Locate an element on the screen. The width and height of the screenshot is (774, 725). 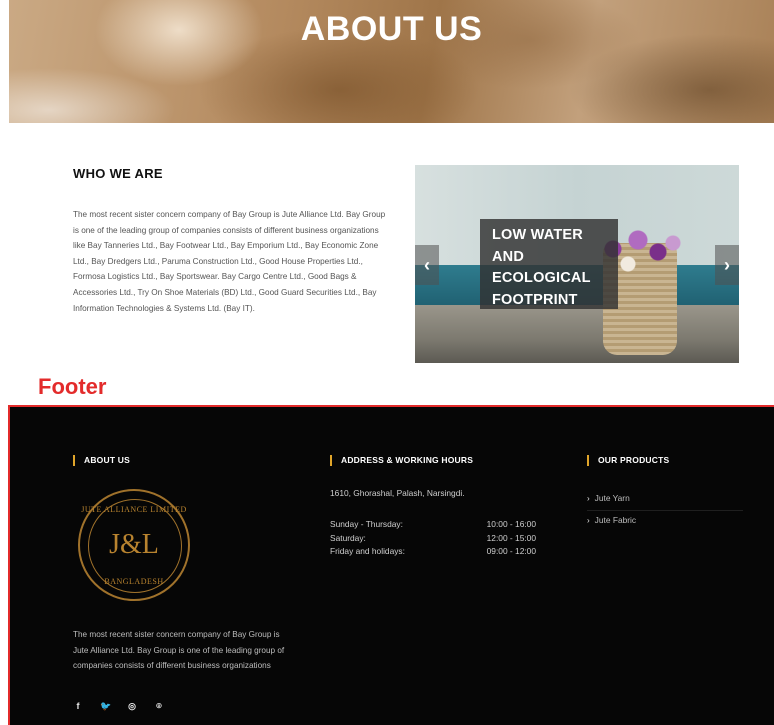
slider-next-icon: › is located at coordinates (727, 265).